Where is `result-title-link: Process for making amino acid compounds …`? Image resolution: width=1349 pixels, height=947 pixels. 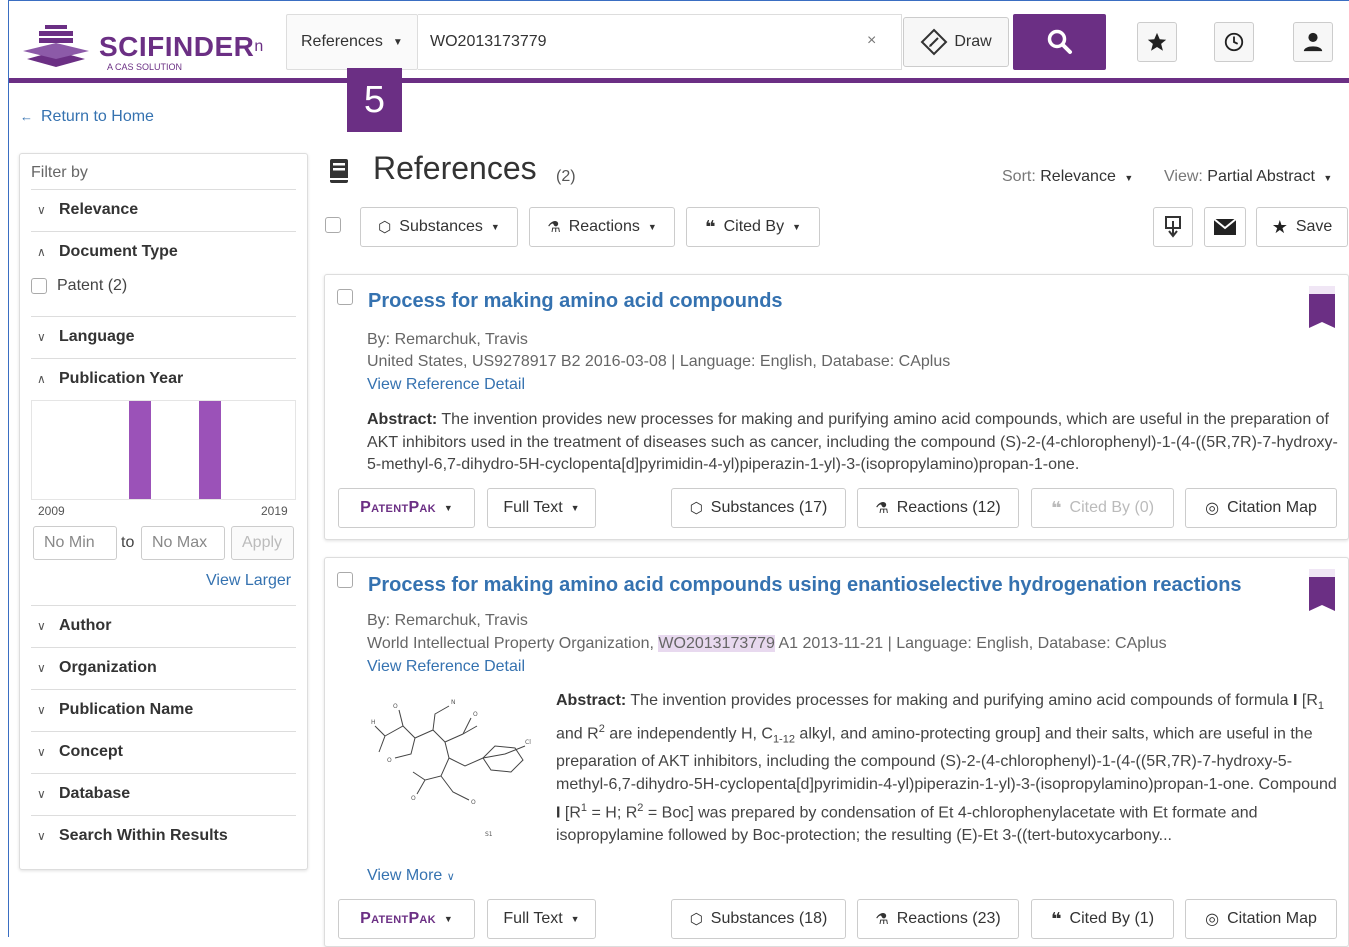
result-title-link: Process for making amino acid compounds … is located at coordinates (805, 585).